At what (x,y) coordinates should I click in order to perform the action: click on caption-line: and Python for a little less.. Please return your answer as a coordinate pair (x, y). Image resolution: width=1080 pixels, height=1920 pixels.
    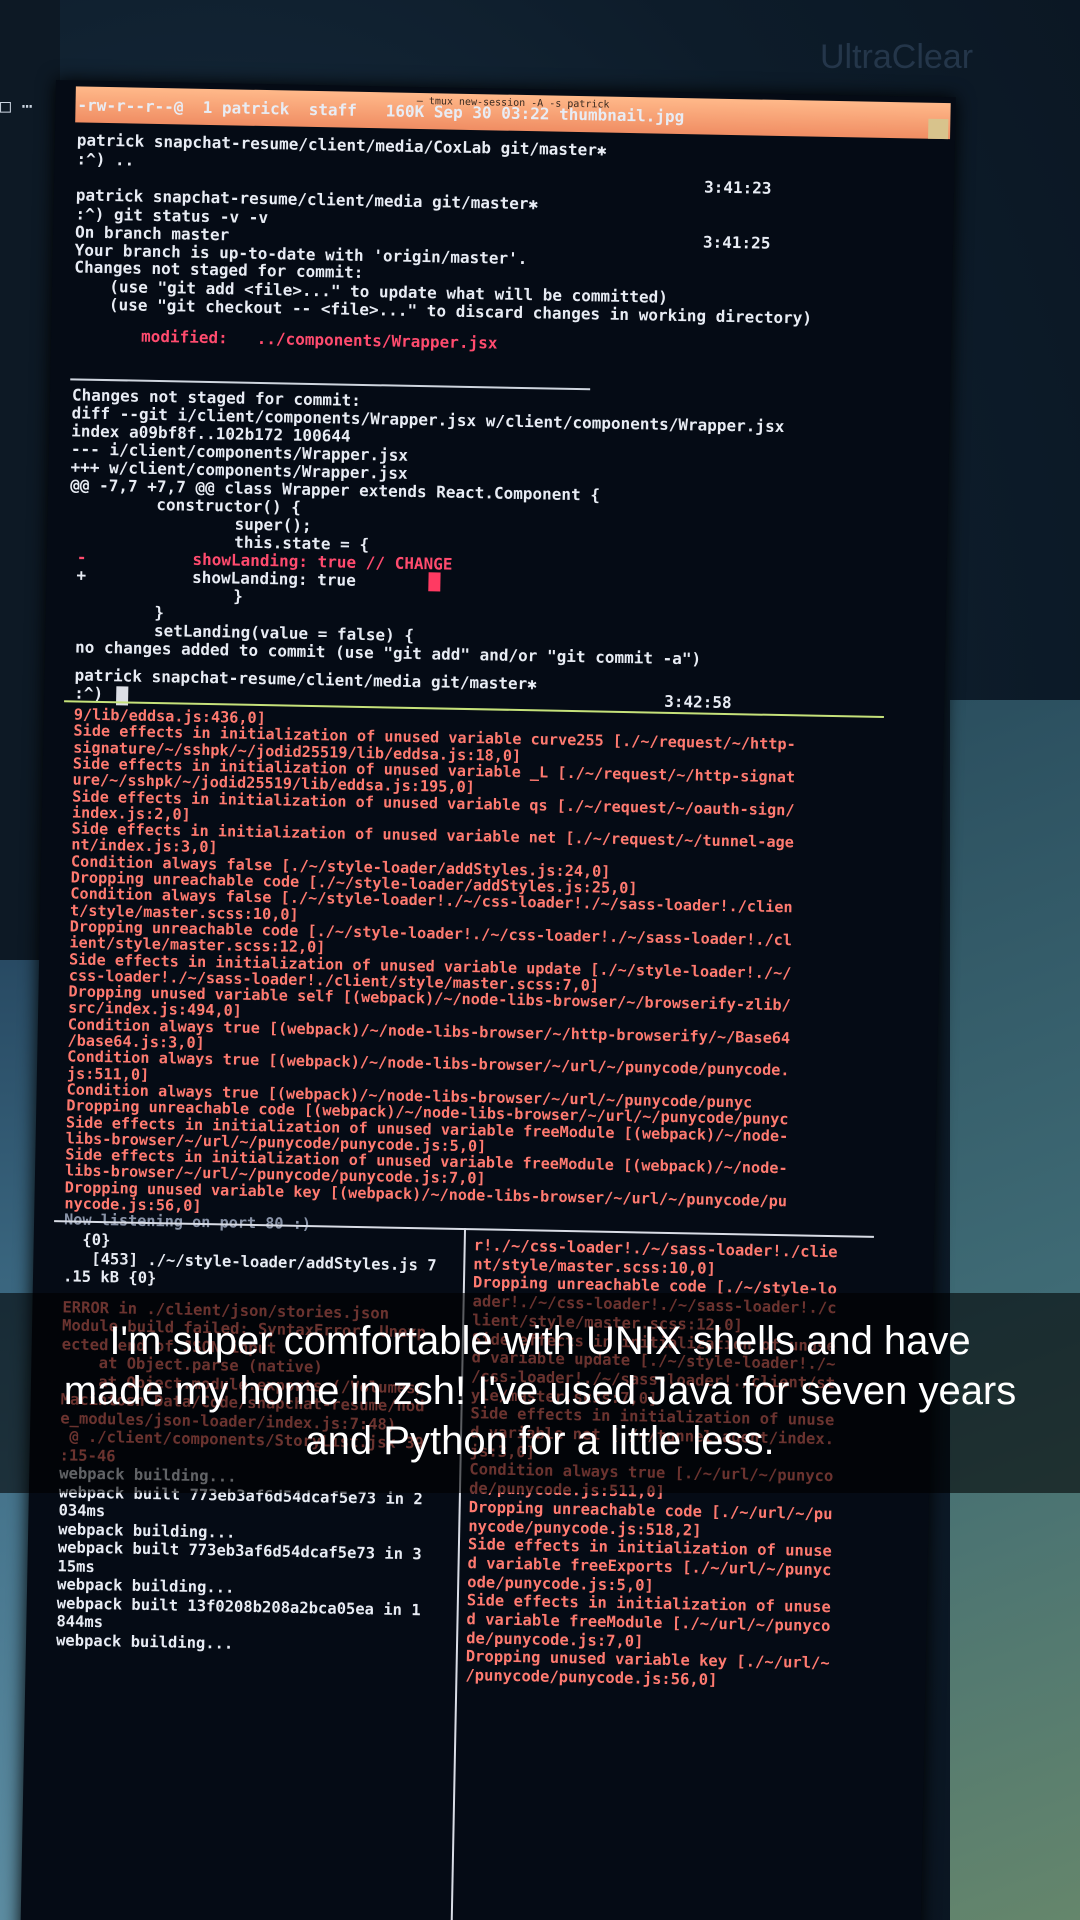
    Looking at the image, I should click on (540, 1441).